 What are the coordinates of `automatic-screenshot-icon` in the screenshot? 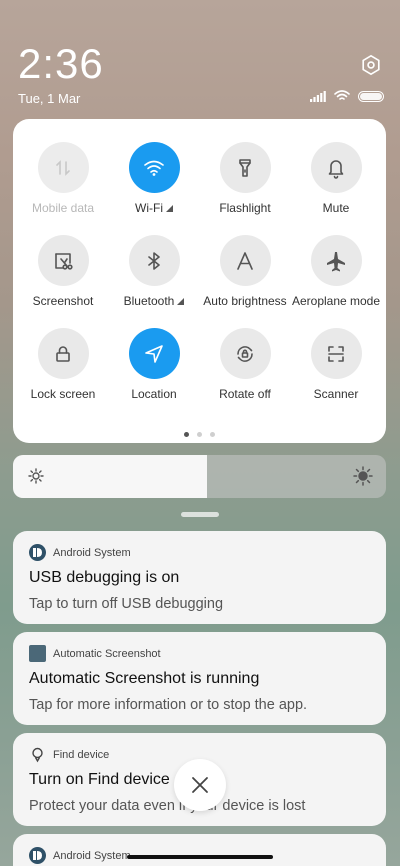 It's located at (37, 653).